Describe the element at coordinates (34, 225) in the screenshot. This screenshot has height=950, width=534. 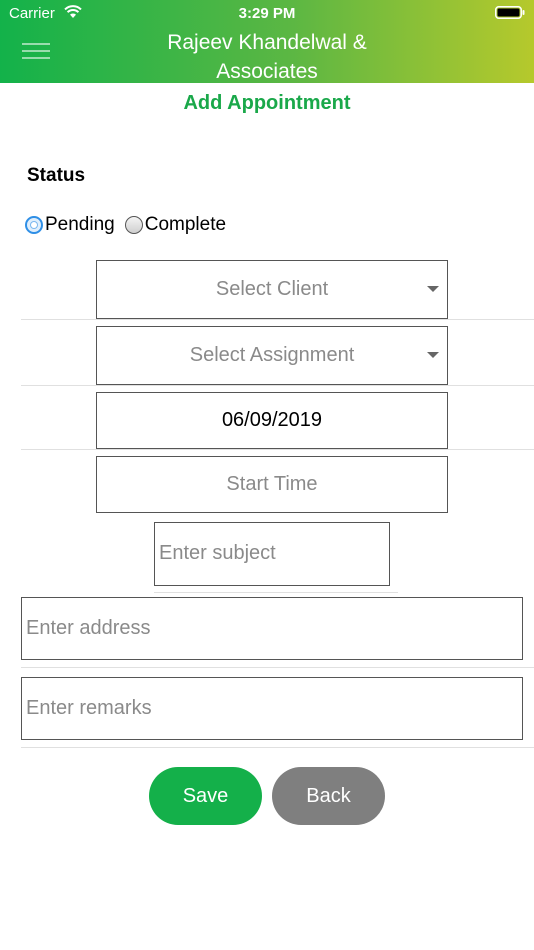
I see `radio-pending` at that location.